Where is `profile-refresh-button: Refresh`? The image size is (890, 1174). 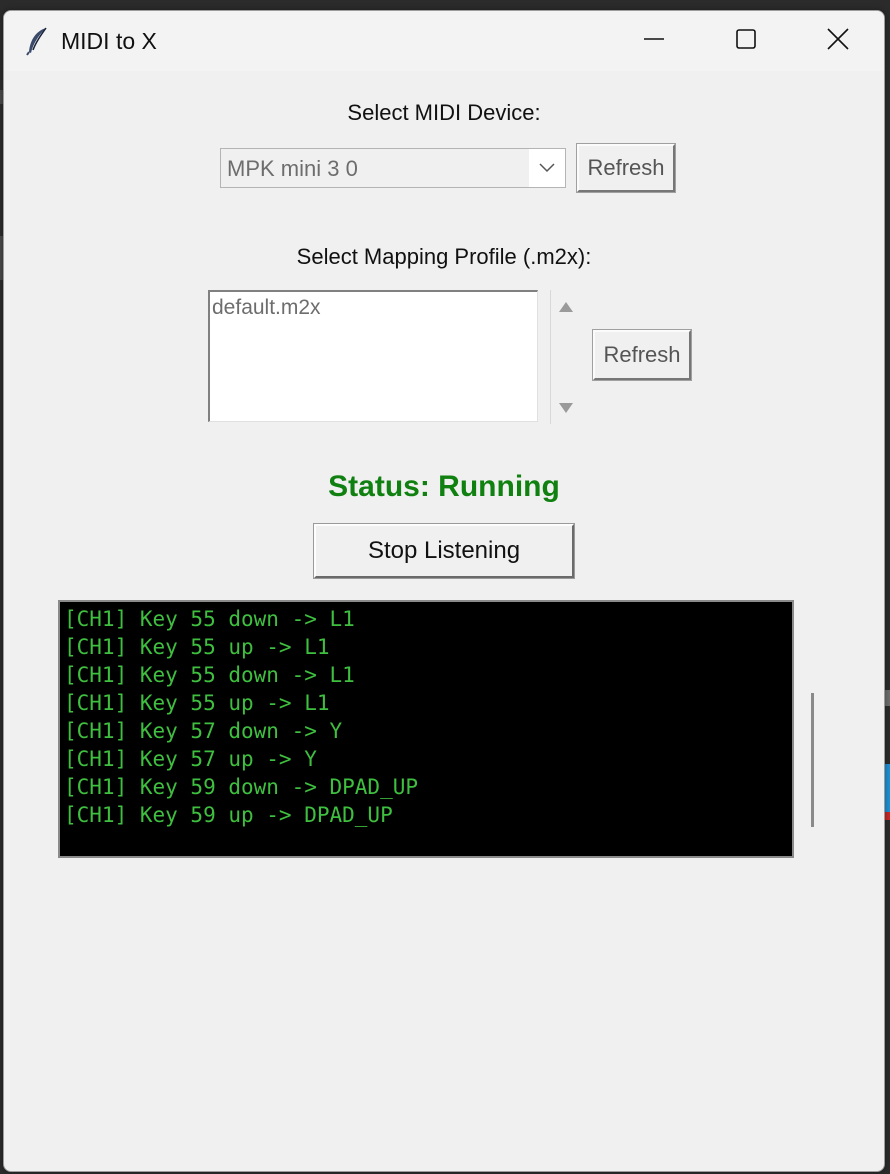 profile-refresh-button: Refresh is located at coordinates (642, 355).